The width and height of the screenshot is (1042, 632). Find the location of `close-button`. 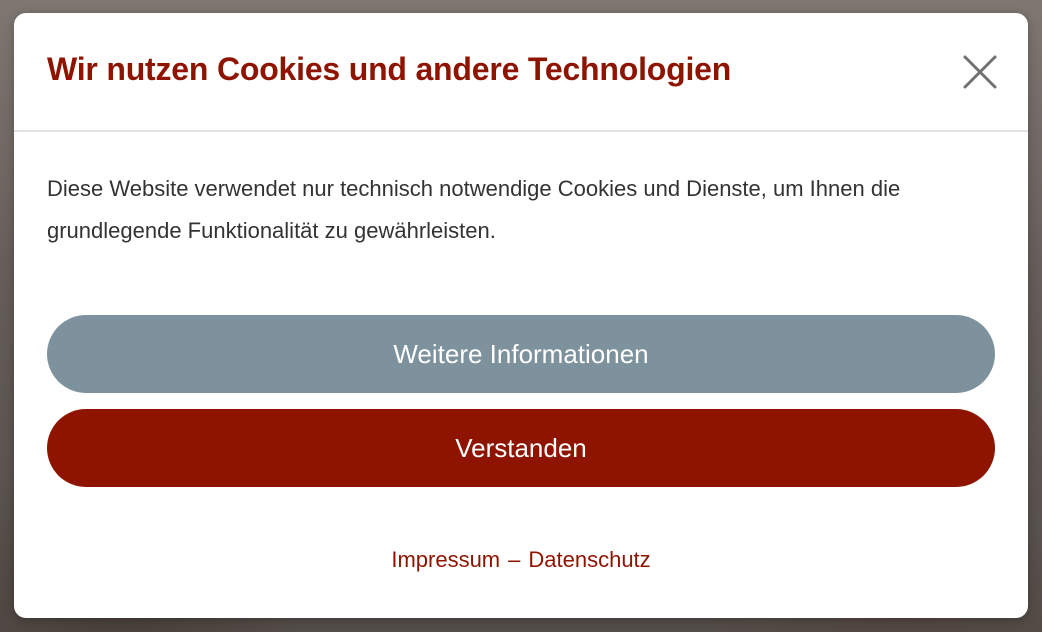

close-button is located at coordinates (980, 72).